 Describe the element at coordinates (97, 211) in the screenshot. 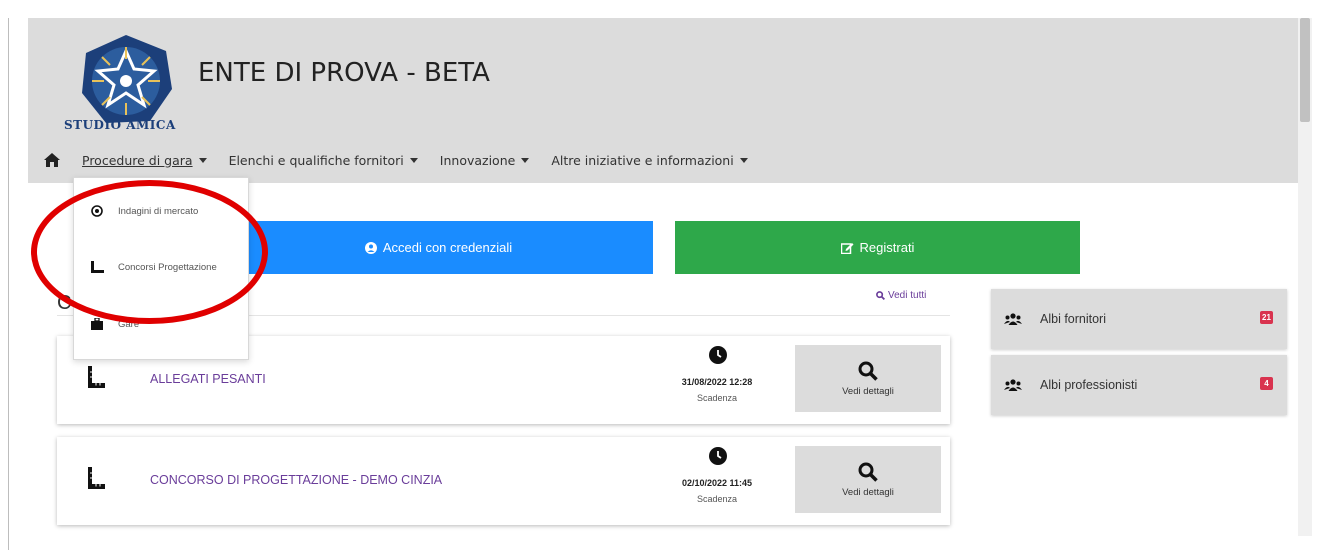

I see `target-icon` at that location.